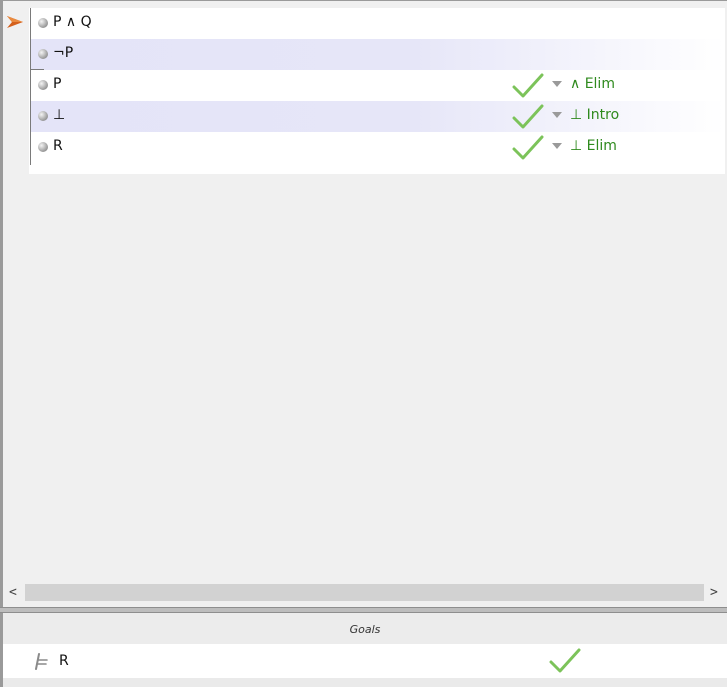 The height and width of the screenshot is (687, 727). What do you see at coordinates (363, 0) in the screenshot?
I see `pane-border-top` at bounding box center [363, 0].